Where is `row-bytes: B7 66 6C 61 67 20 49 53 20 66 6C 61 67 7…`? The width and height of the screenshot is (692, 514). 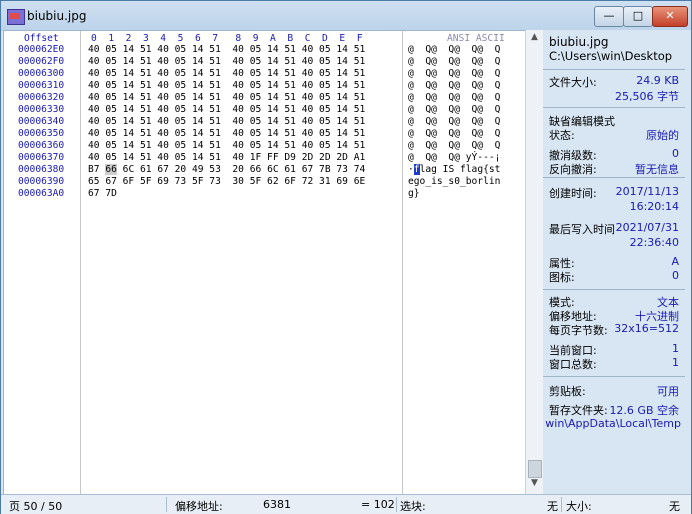 row-bytes: B7 66 6C 61 67 20 49 53 20 66 6C 61 67 7… is located at coordinates (226, 169).